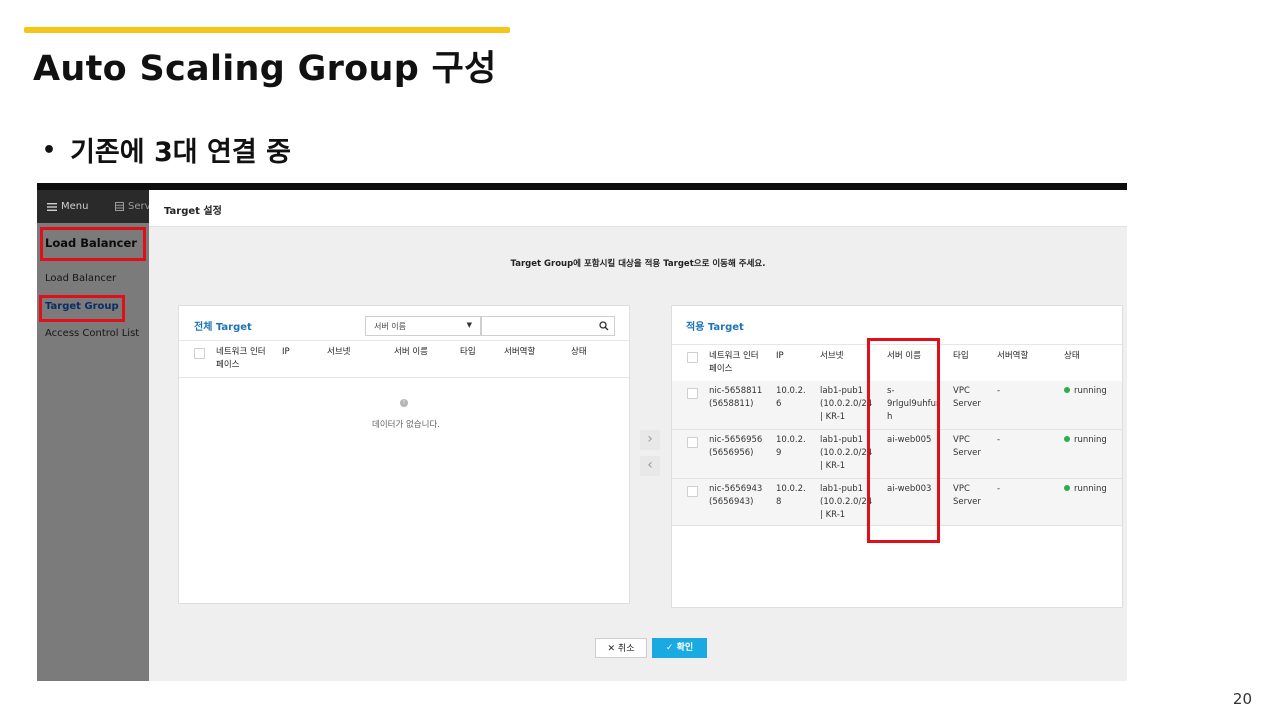  I want to click on search-field-select-value: 서버 이름, so click(390, 326).